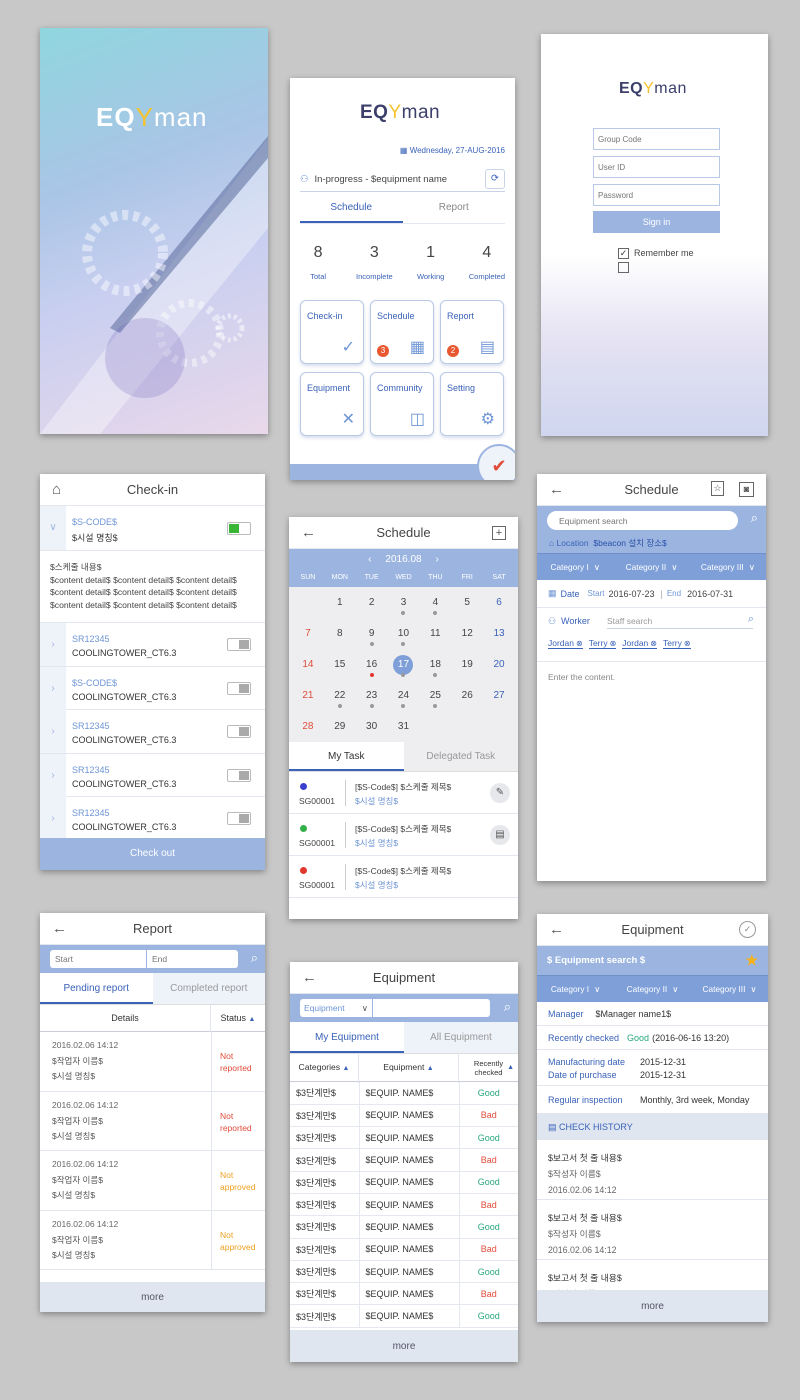  Describe the element at coordinates (467, 633) in the screenshot. I see `calendar-day: 12` at that location.